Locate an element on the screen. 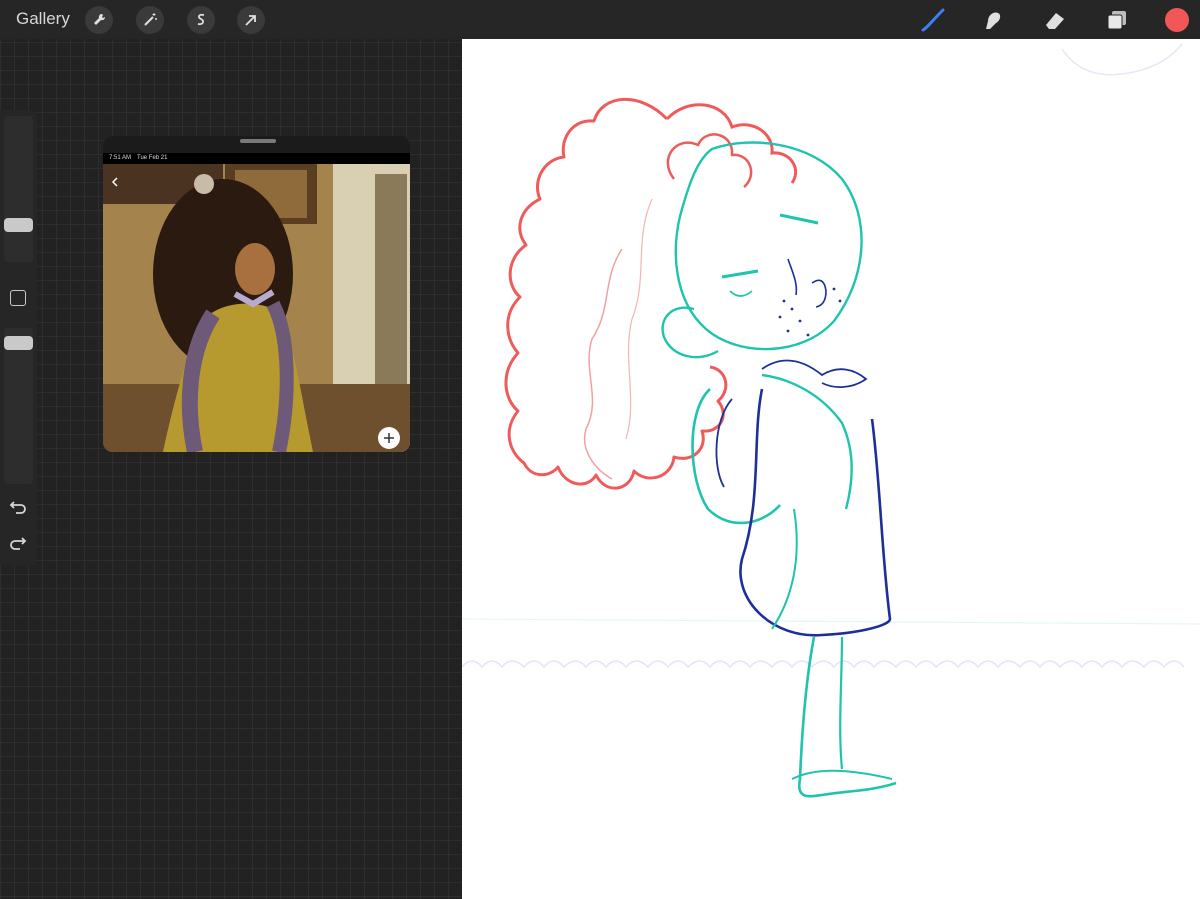  transform-button is located at coordinates (251, 20).